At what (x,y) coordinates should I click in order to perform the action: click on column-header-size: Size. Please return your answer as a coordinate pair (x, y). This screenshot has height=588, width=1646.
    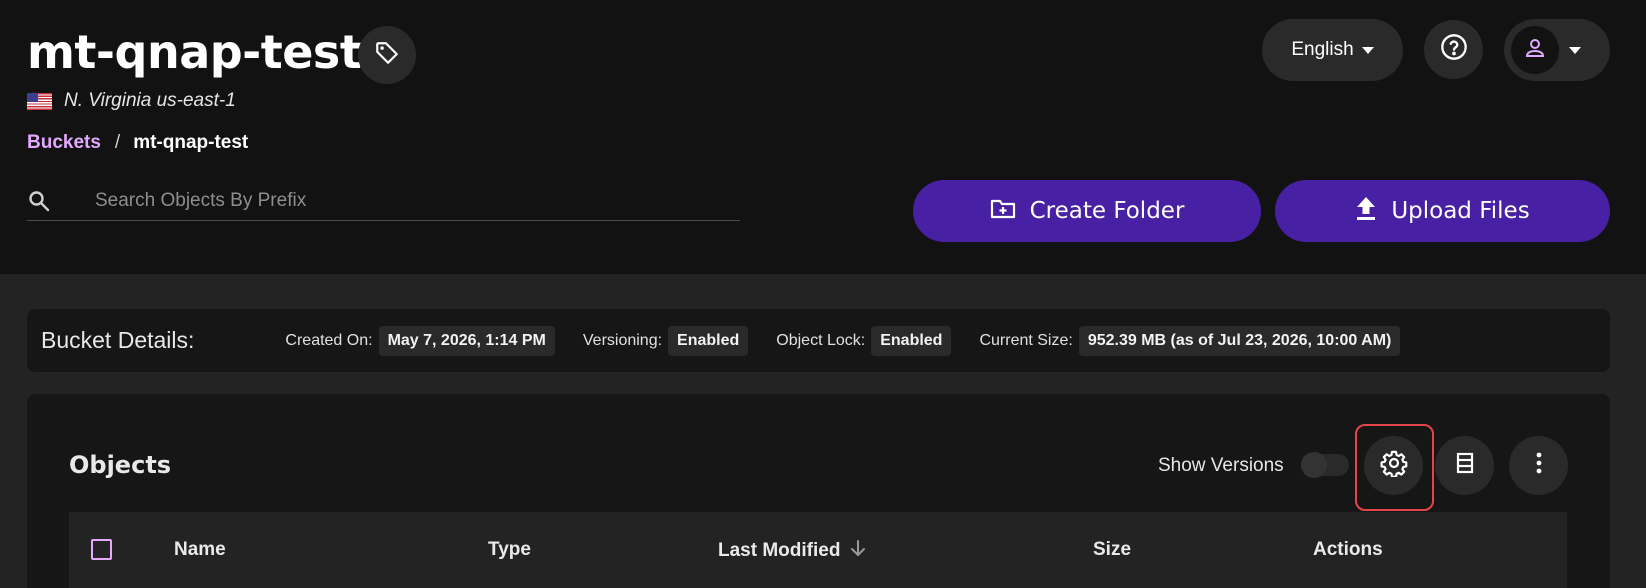
    Looking at the image, I should click on (1112, 550).